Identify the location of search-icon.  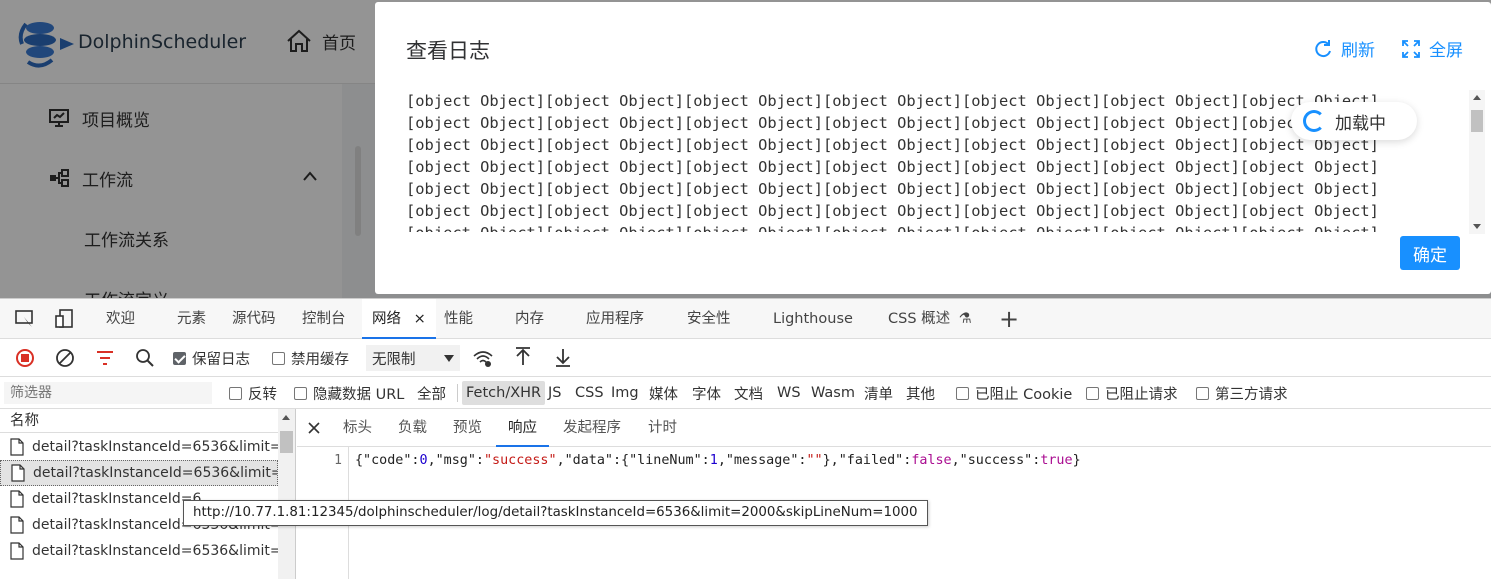
(145, 358).